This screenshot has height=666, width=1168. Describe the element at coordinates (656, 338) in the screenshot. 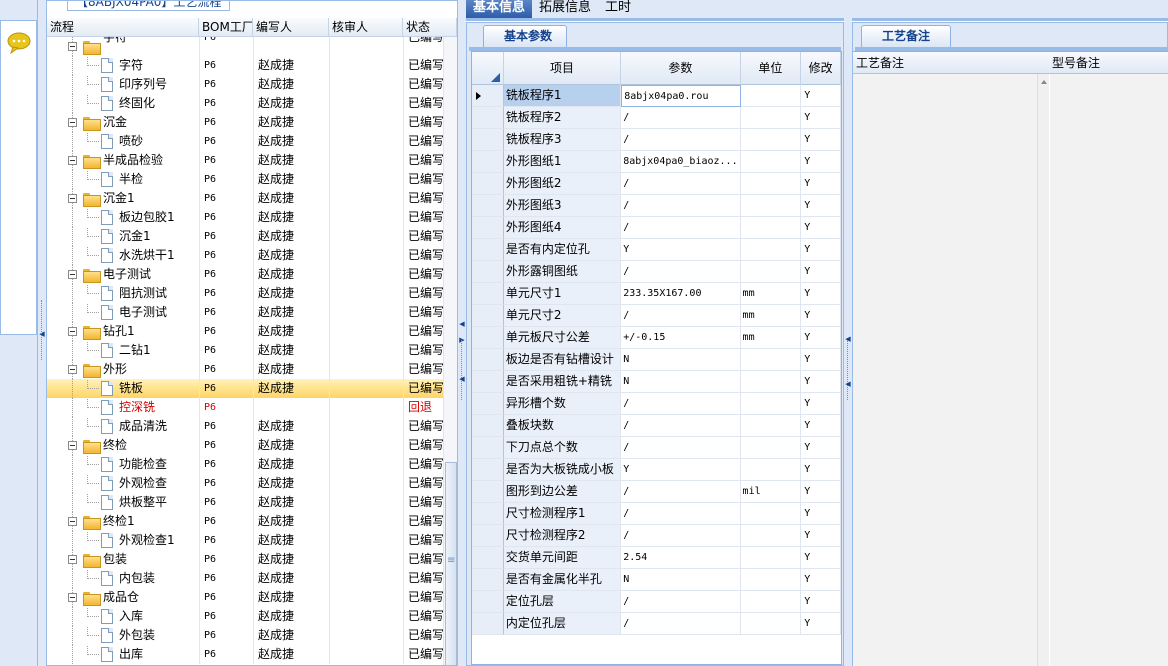

I see `param-row: 单元板尺寸公差 +/-0.15 mm Y` at that location.